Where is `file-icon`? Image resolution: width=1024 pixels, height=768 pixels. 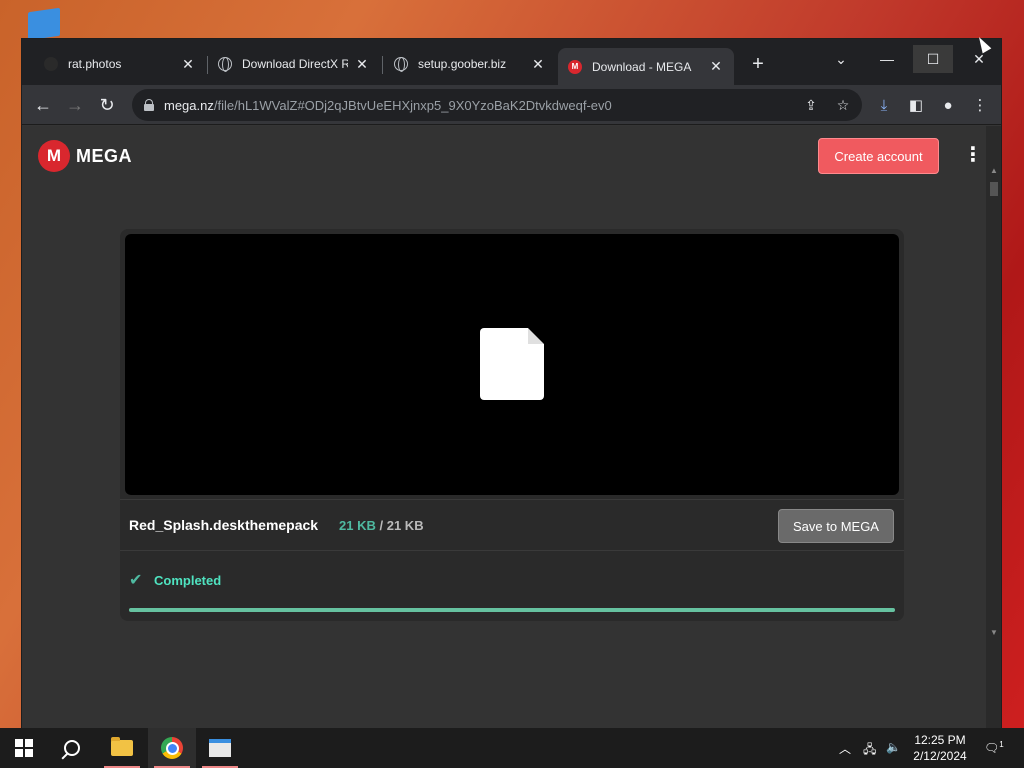
file-icon is located at coordinates (512, 364).